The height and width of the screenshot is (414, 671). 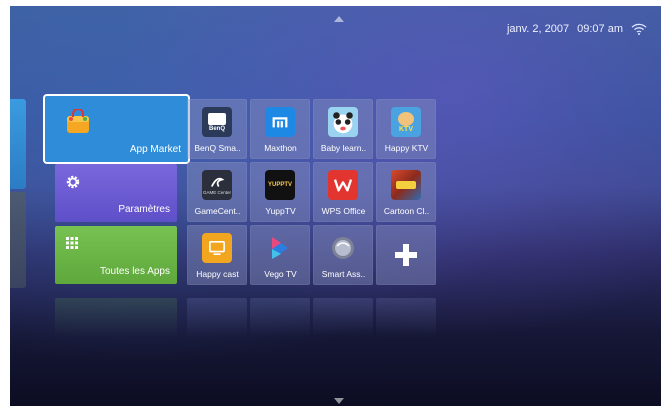 What do you see at coordinates (343, 274) in the screenshot?
I see `app-label: Smart Ass..` at bounding box center [343, 274].